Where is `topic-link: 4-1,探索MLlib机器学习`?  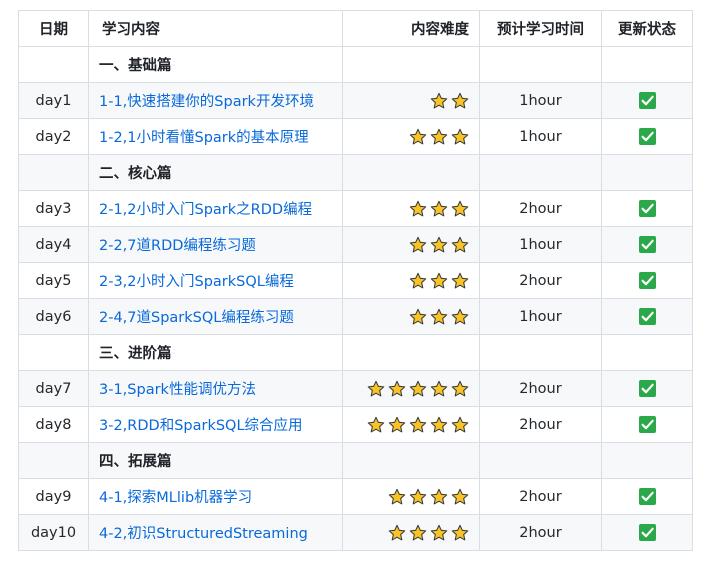 topic-link: 4-1,探索MLlib机器学习 is located at coordinates (175, 498).